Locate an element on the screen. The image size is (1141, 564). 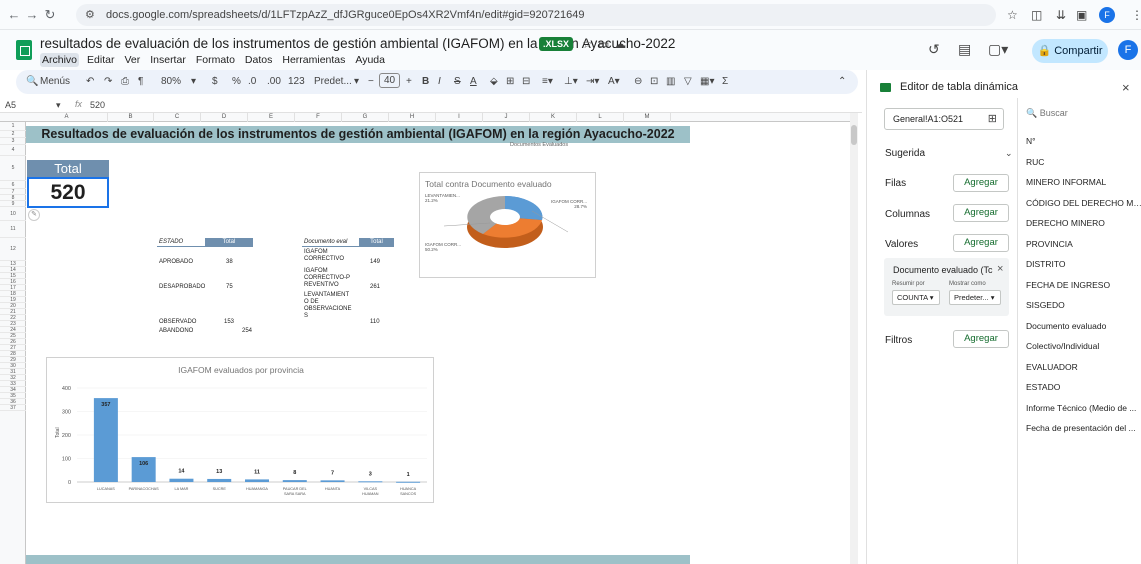
comment-icon: ⊡ is located at coordinates (654, 81).